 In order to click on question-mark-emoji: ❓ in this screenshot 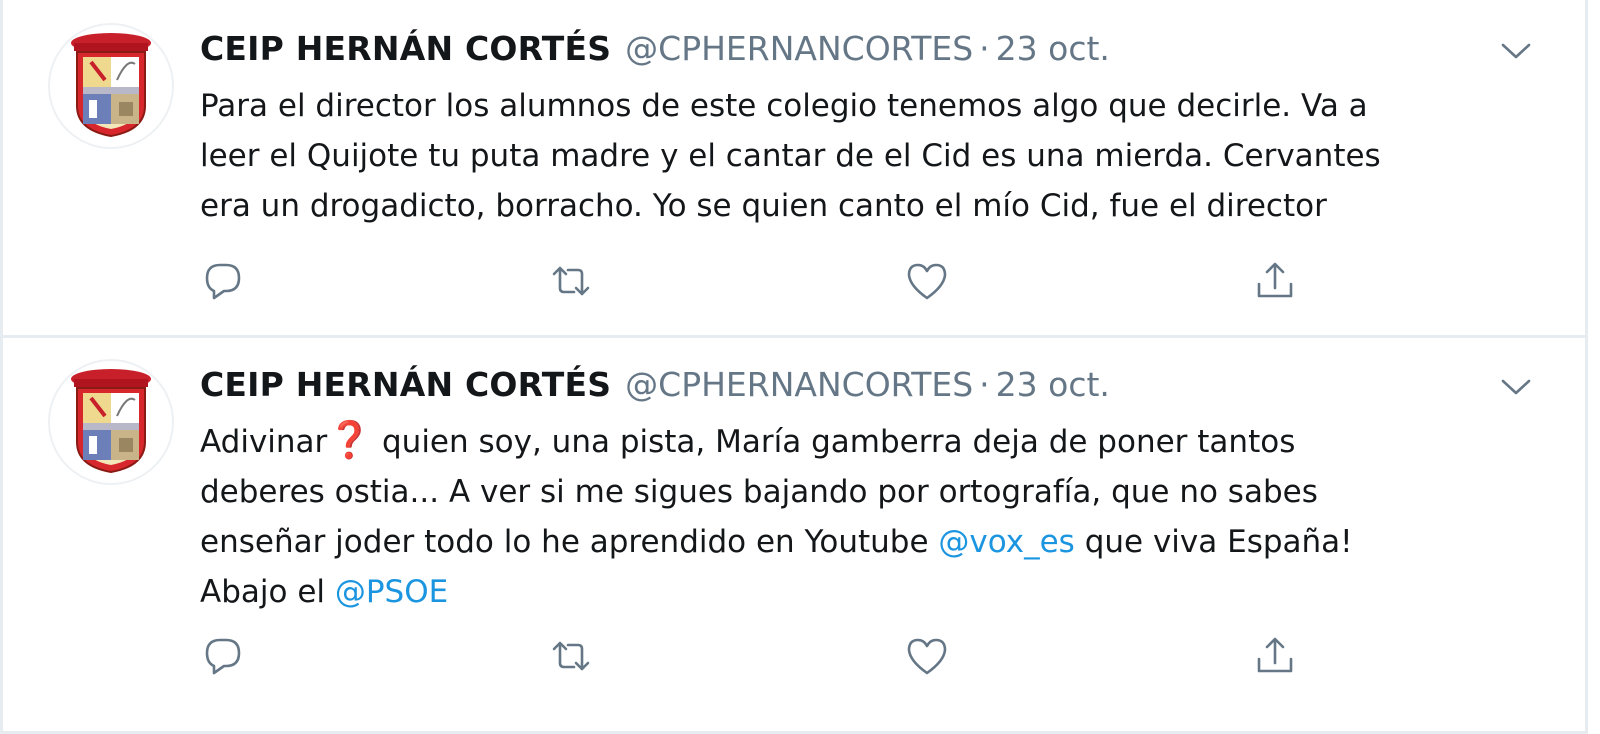, I will do `click(350, 440)`.